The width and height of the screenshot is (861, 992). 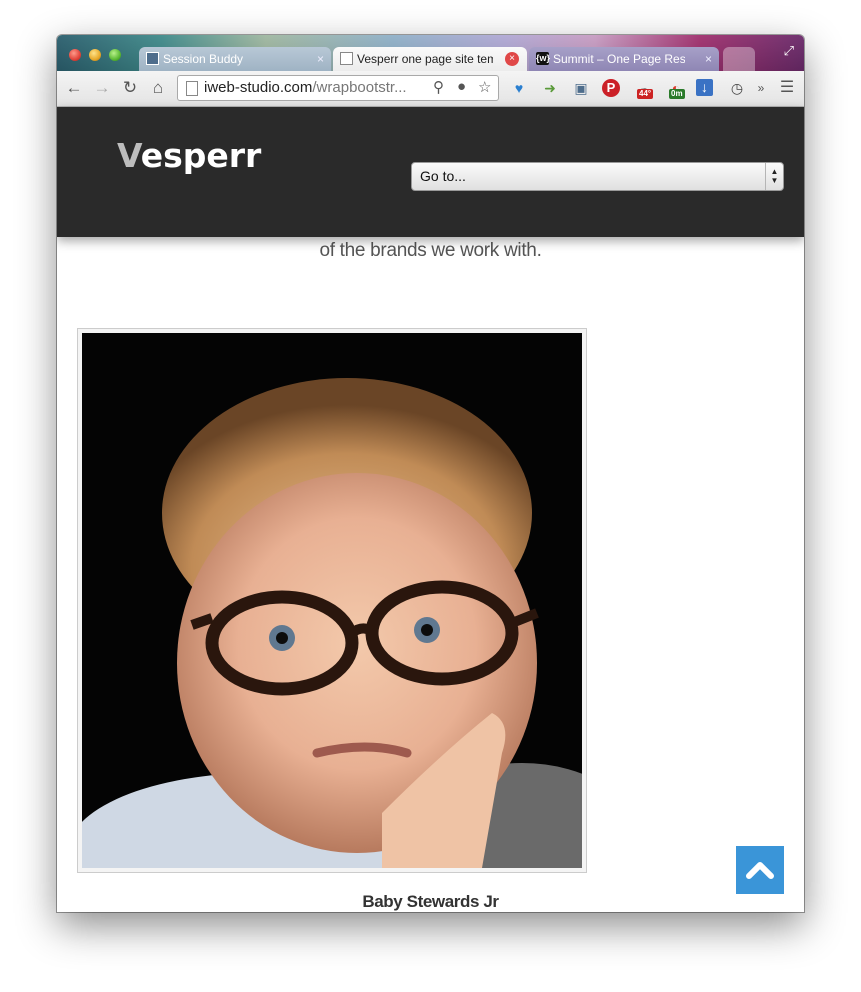 I want to click on tab-summit: {w} Summit – One Page Responsive ×, so click(x=624, y=59).